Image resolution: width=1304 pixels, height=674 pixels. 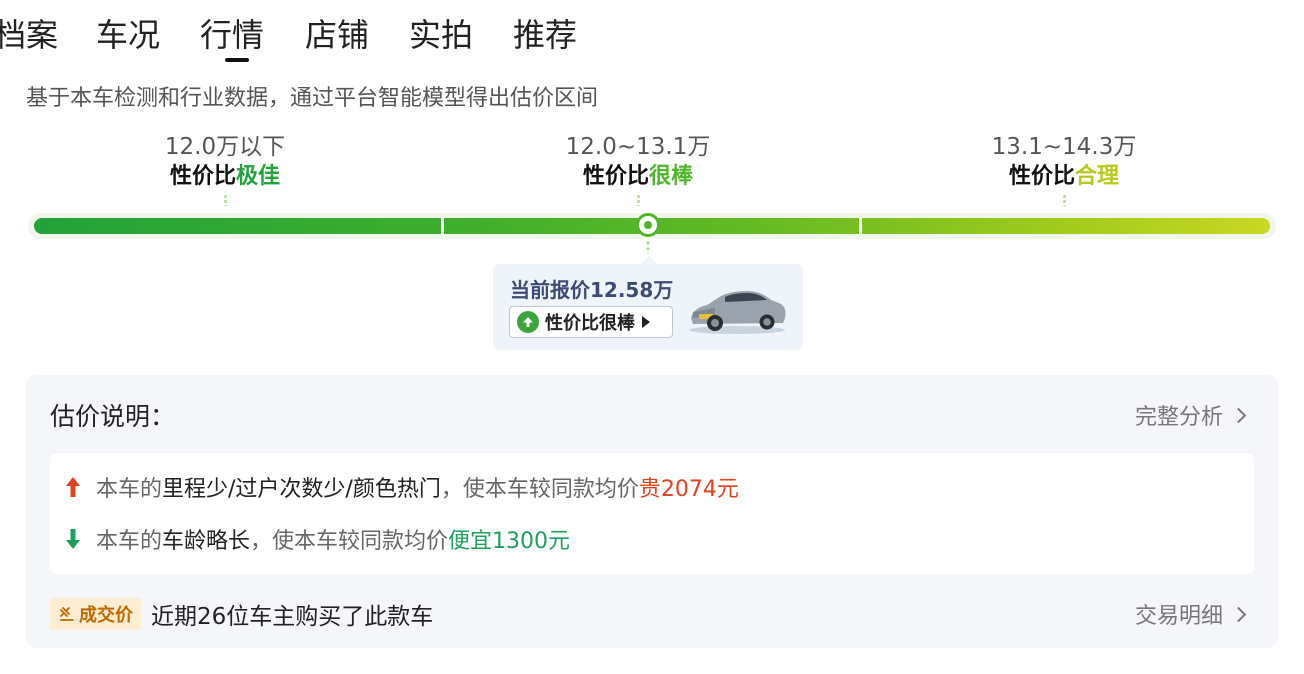 What do you see at coordinates (1064, 147) in the screenshot?
I see `range-price: 13.1~14.3万` at bounding box center [1064, 147].